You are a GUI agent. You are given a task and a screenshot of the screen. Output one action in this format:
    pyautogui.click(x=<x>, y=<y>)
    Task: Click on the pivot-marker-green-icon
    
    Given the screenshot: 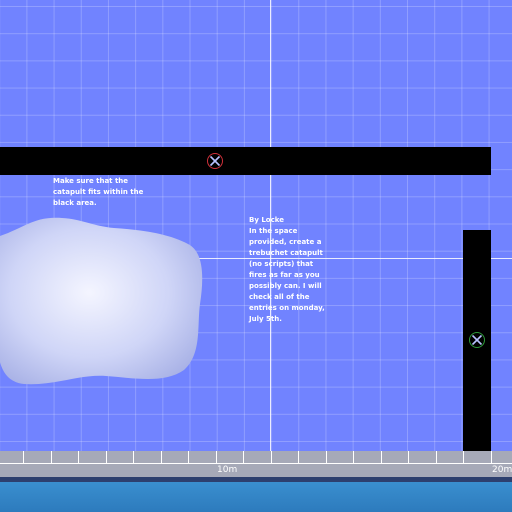 What is the action you would take?
    pyautogui.click(x=477, y=340)
    